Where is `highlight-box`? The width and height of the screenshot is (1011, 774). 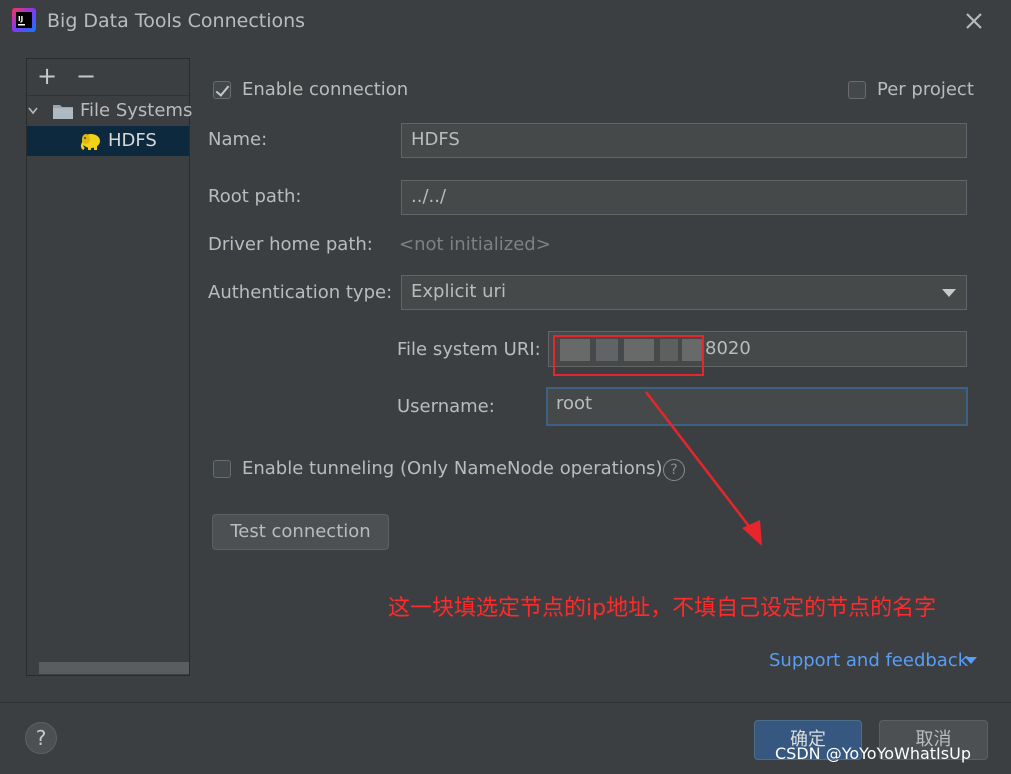 highlight-box is located at coordinates (628, 355).